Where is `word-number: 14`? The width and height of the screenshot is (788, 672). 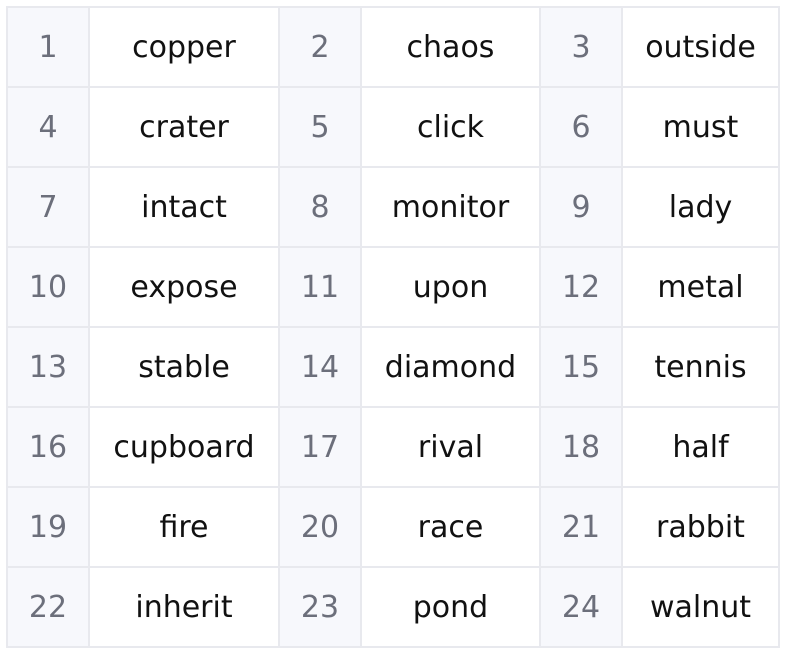 word-number: 14 is located at coordinates (320, 367).